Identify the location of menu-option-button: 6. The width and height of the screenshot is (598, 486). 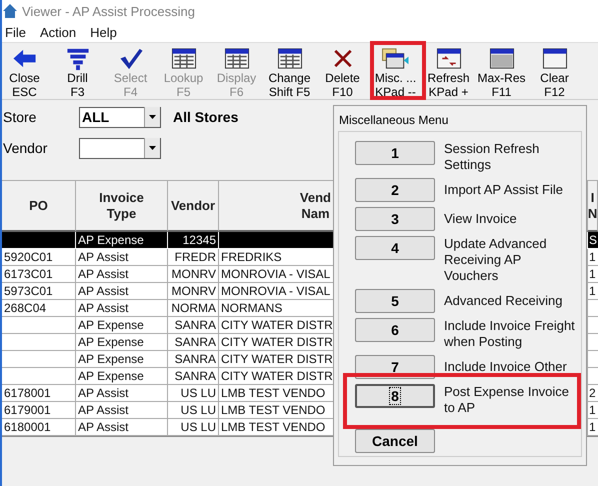
(395, 330).